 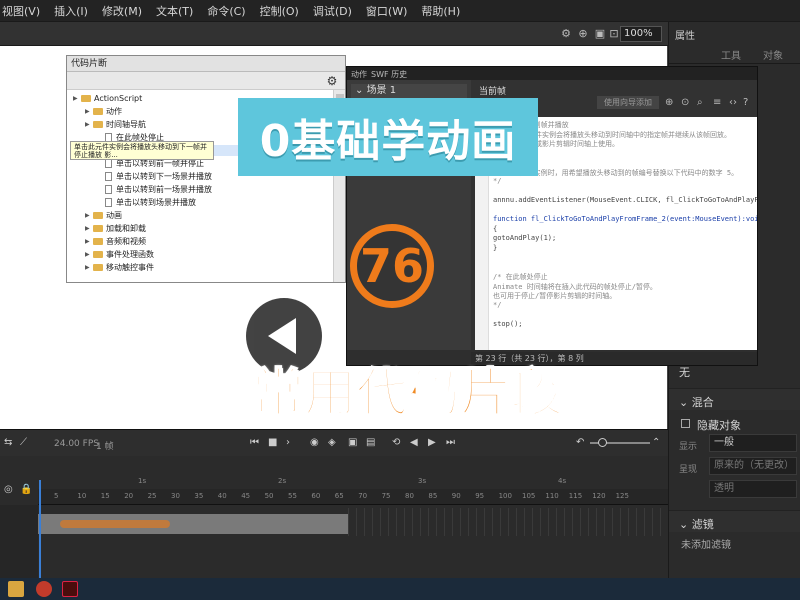 I want to click on tree-folder: ▶ 时间轴导航, so click(x=115, y=124).